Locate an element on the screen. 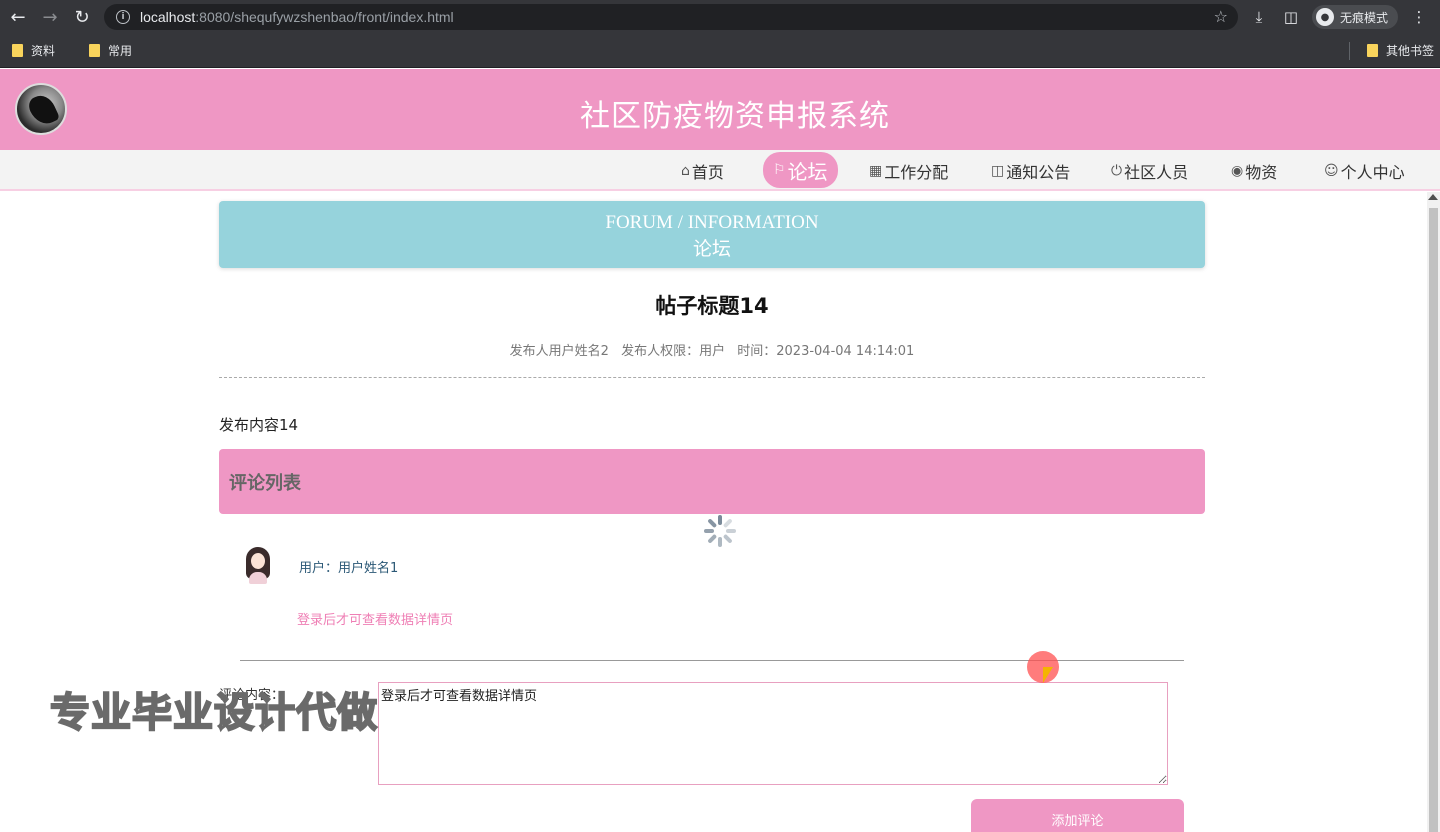 The image size is (1440, 832). nav-item-notices: ◫ 通知公告 is located at coordinates (1030, 171).